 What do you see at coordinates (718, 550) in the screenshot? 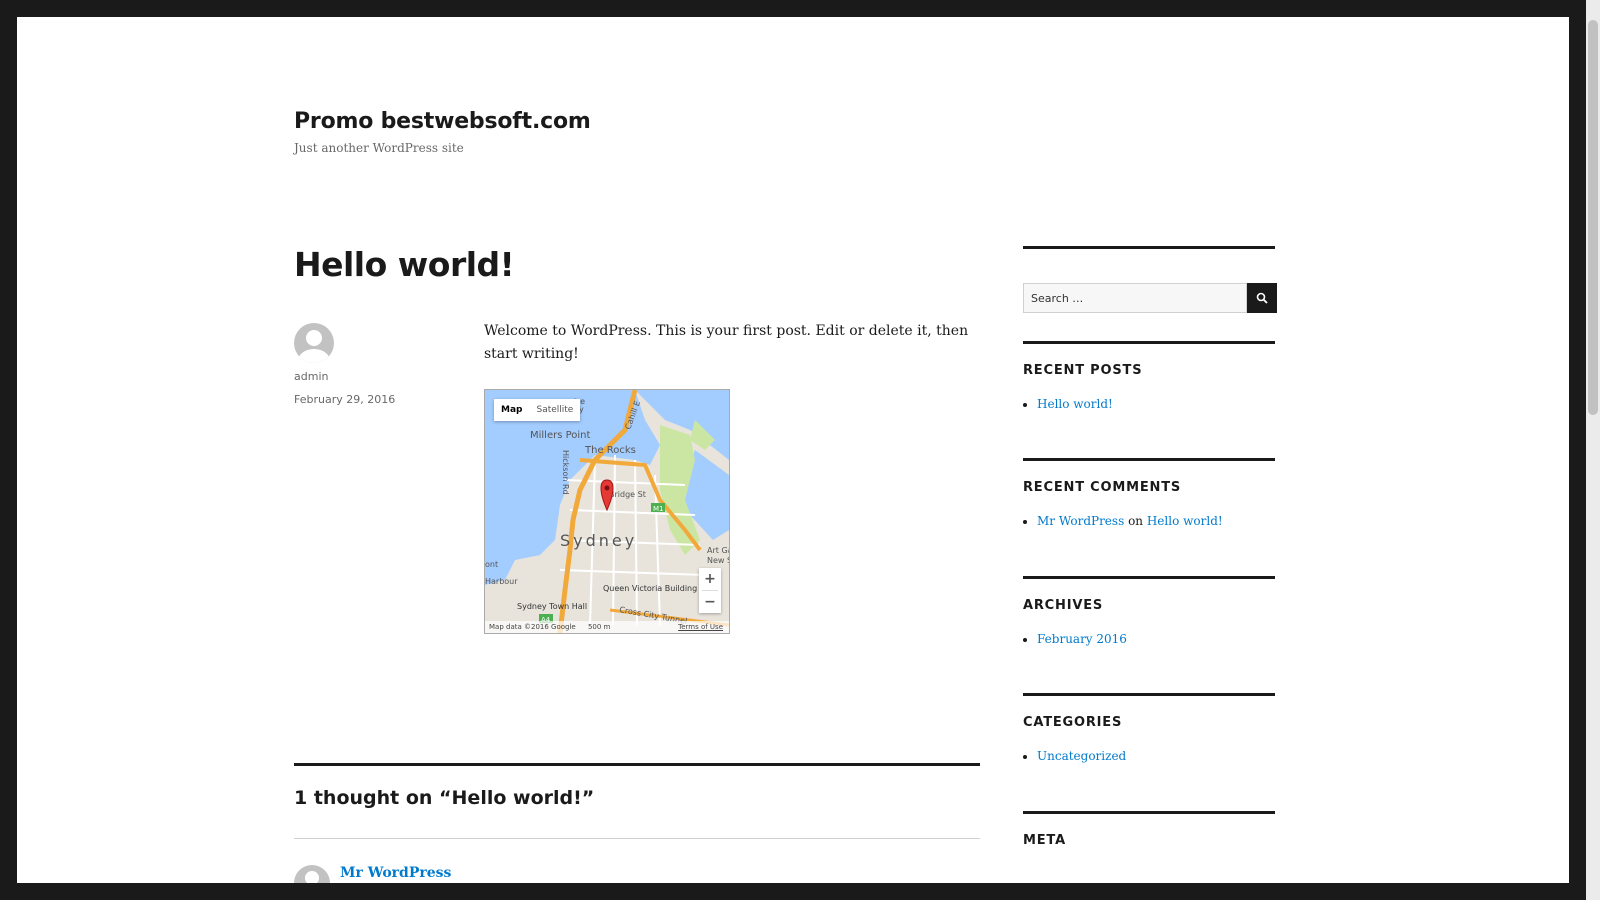
I see `label-art-gallery: Art Ga` at bounding box center [718, 550].